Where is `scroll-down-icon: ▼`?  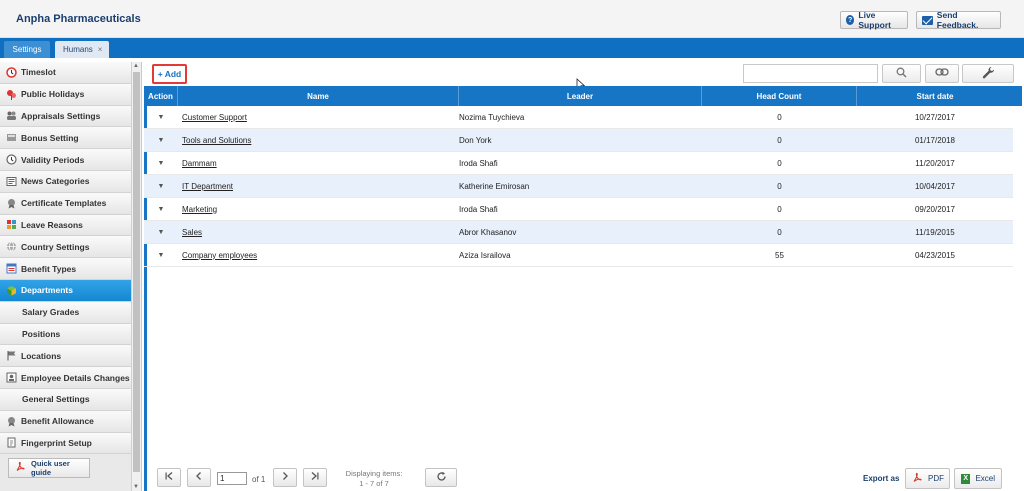
scroll-down-icon: ▼ is located at coordinates (136, 487).